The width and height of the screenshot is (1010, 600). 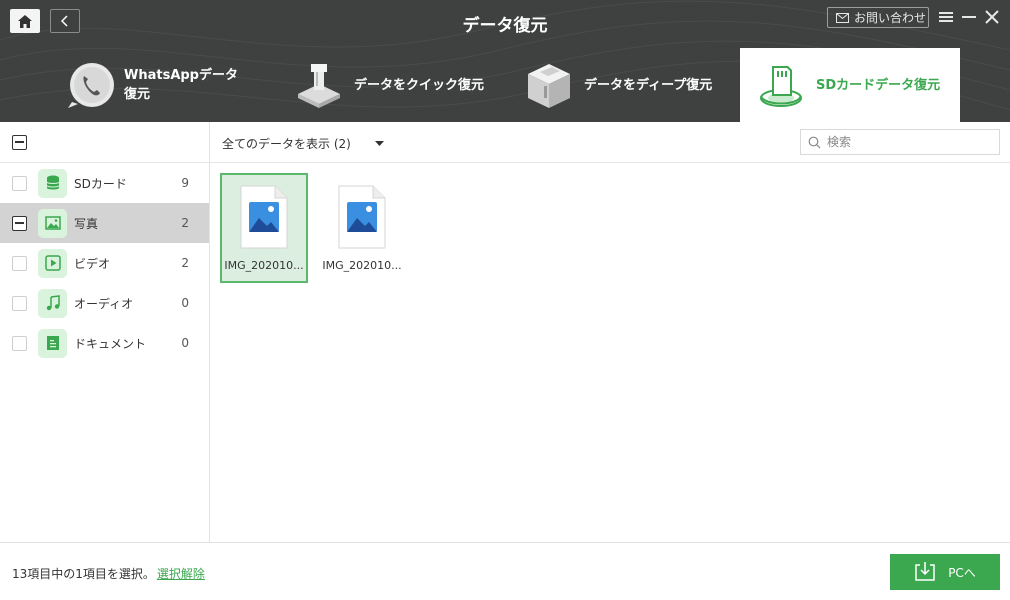 What do you see at coordinates (104, 223) in the screenshot?
I see `sidebar-item-photos: 写真 2` at bounding box center [104, 223].